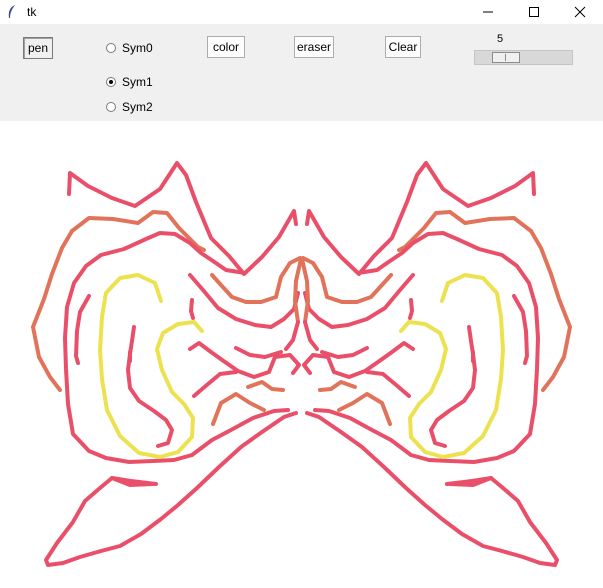  I want to click on scale-value: 5, so click(500, 39).